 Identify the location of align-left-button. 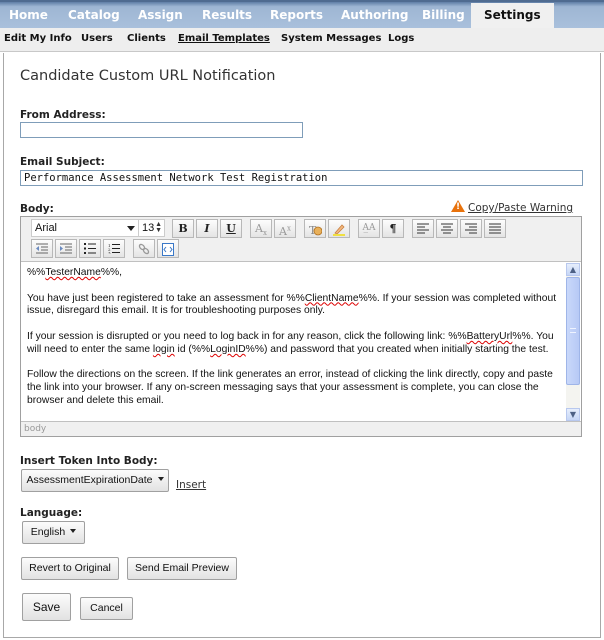
(423, 228).